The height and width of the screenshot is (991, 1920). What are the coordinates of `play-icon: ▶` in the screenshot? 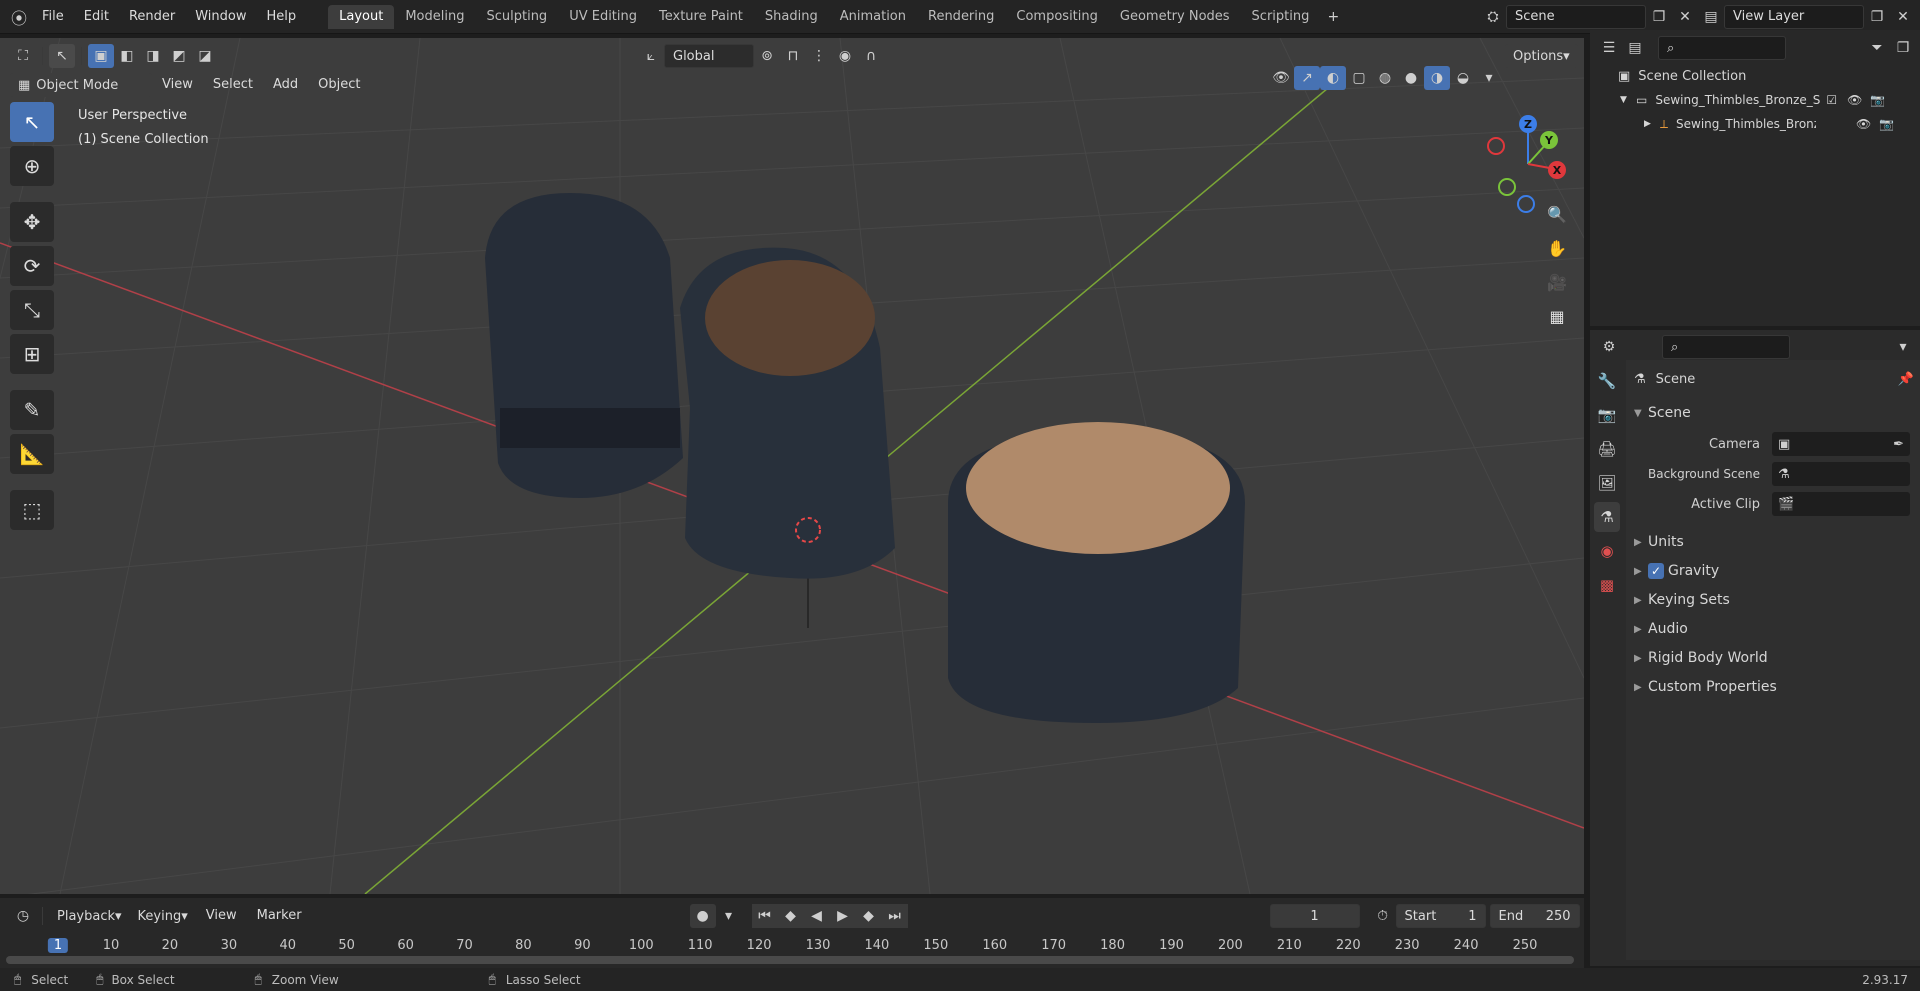 It's located at (842, 916).